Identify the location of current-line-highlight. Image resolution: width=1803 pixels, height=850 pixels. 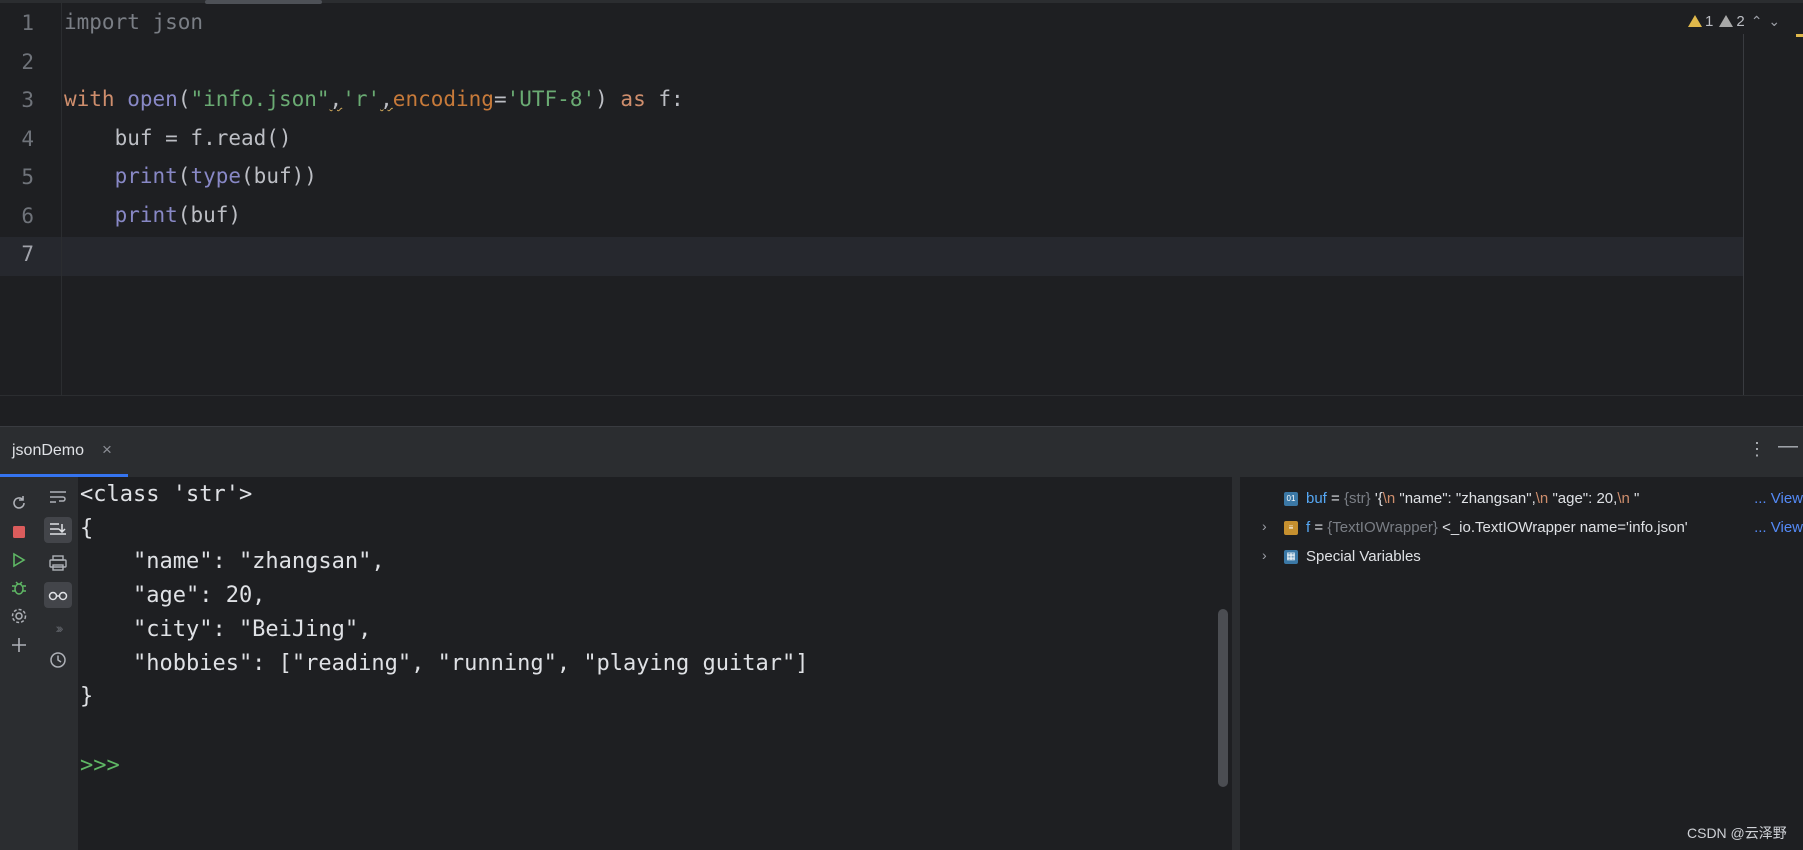
(871, 256).